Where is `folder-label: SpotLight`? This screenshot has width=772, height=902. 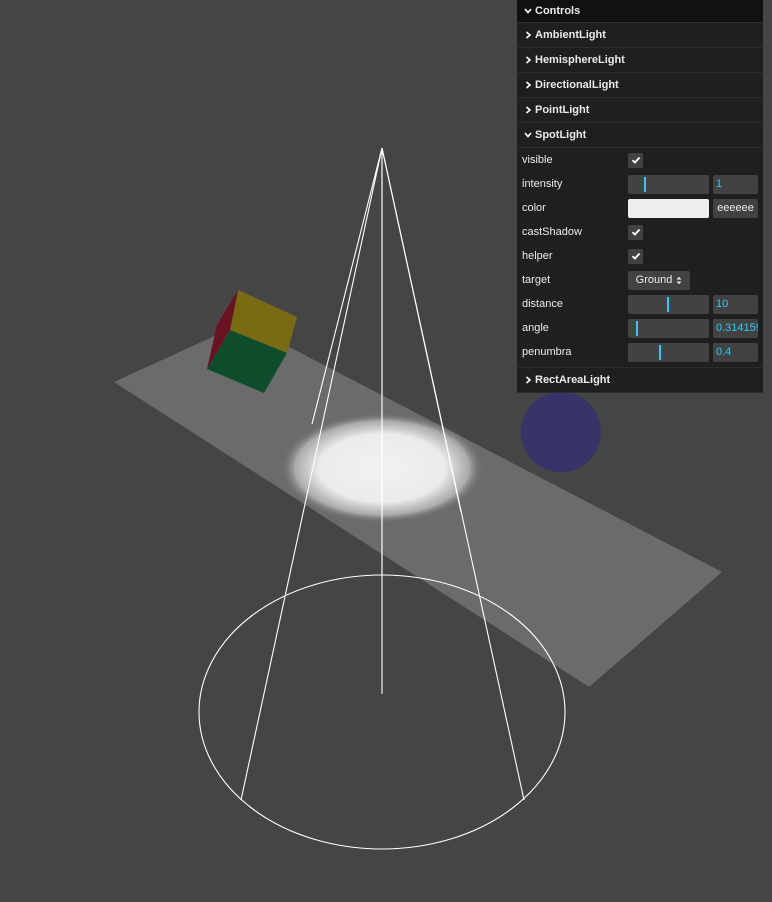
folder-label: SpotLight is located at coordinates (561, 135).